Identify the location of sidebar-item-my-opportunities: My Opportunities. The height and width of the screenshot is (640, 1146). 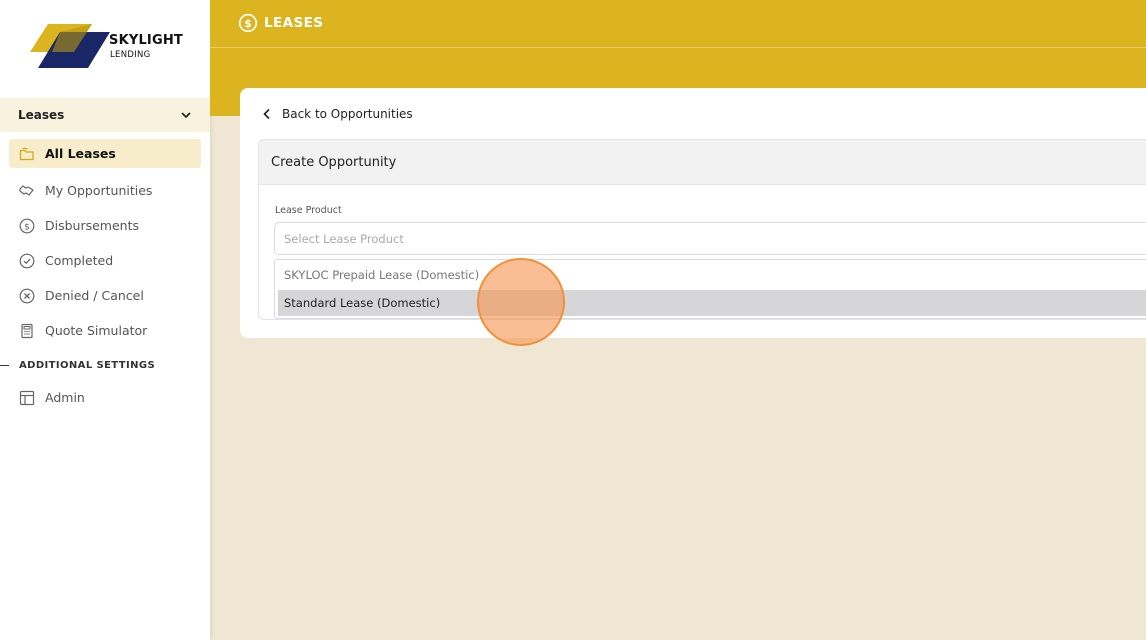
(105, 190).